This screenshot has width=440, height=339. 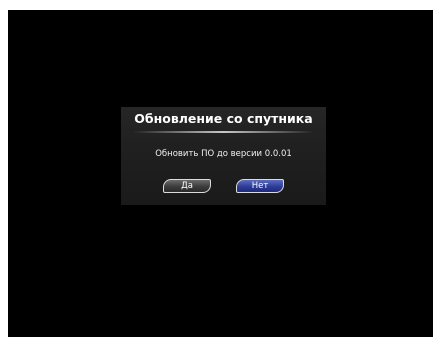 I want to click on update-message: Обновить ПО до версии 0.0.01, so click(x=223, y=154).